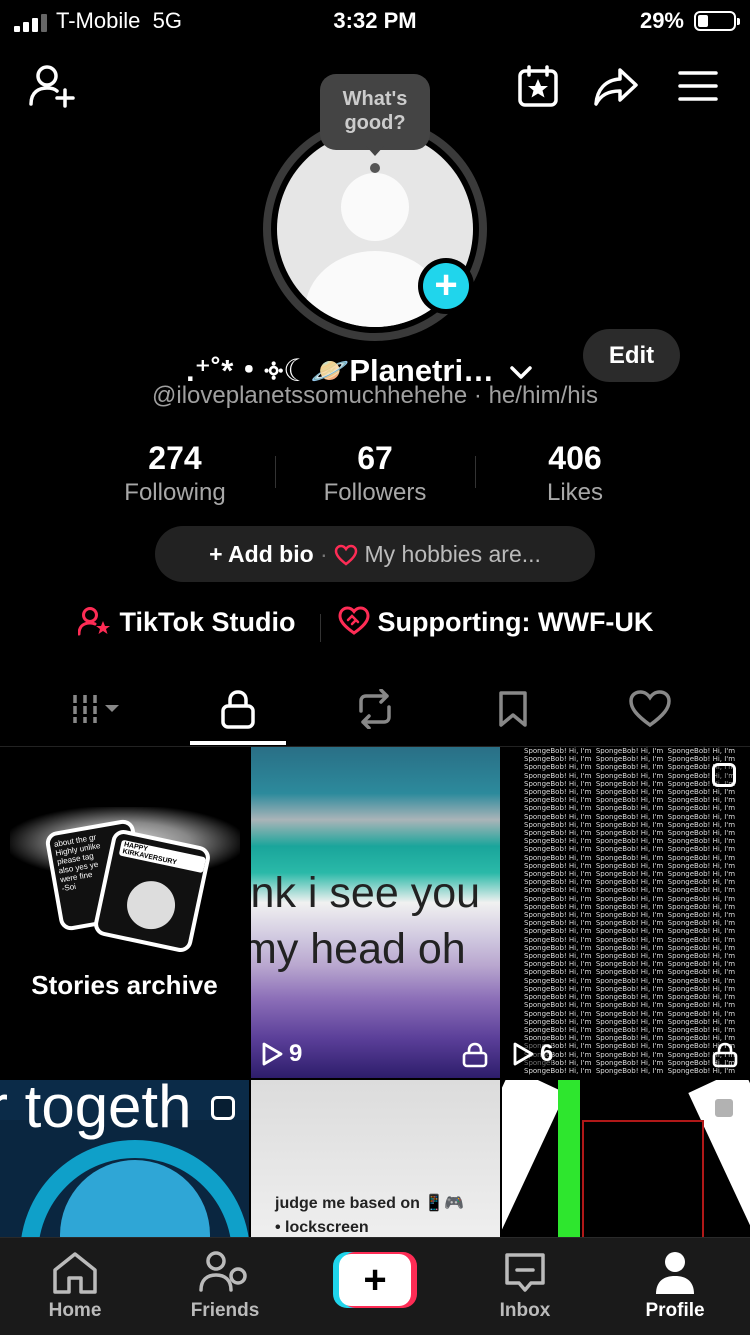 The height and width of the screenshot is (1335, 750). Describe the element at coordinates (96, 1110) in the screenshot. I see `video-caption: r togeth` at that location.